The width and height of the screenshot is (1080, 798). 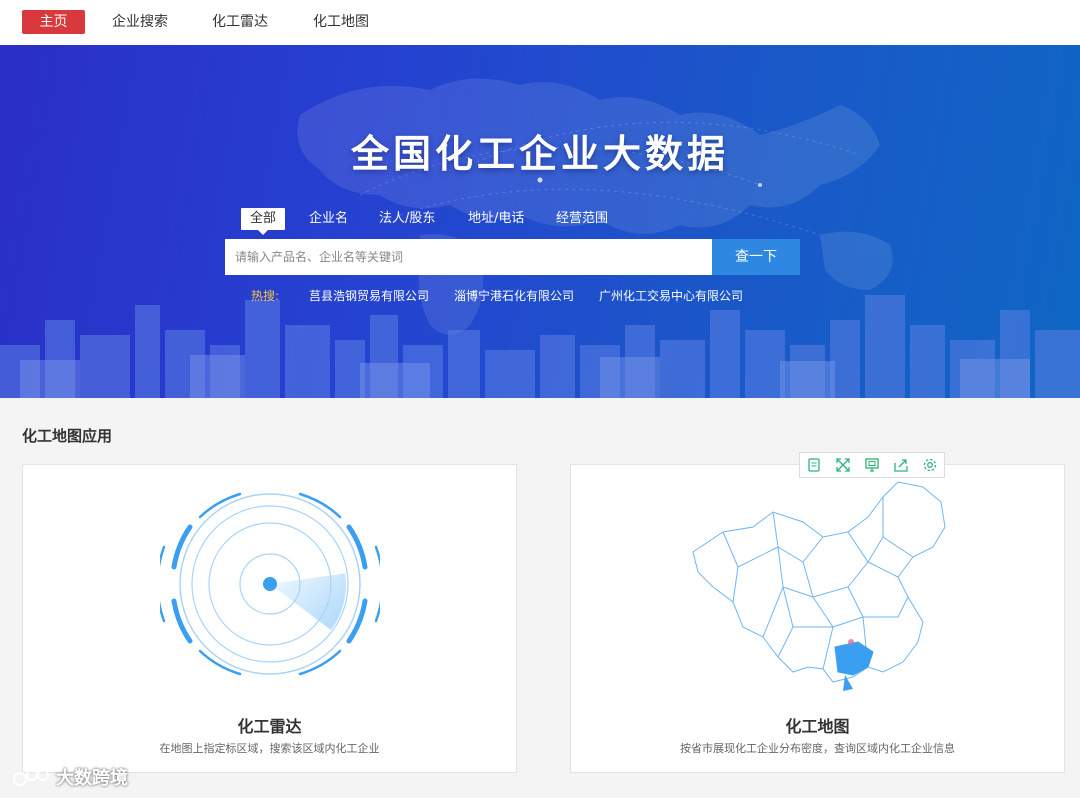 What do you see at coordinates (328, 219) in the screenshot?
I see `search-tab-company-name: 企业名` at bounding box center [328, 219].